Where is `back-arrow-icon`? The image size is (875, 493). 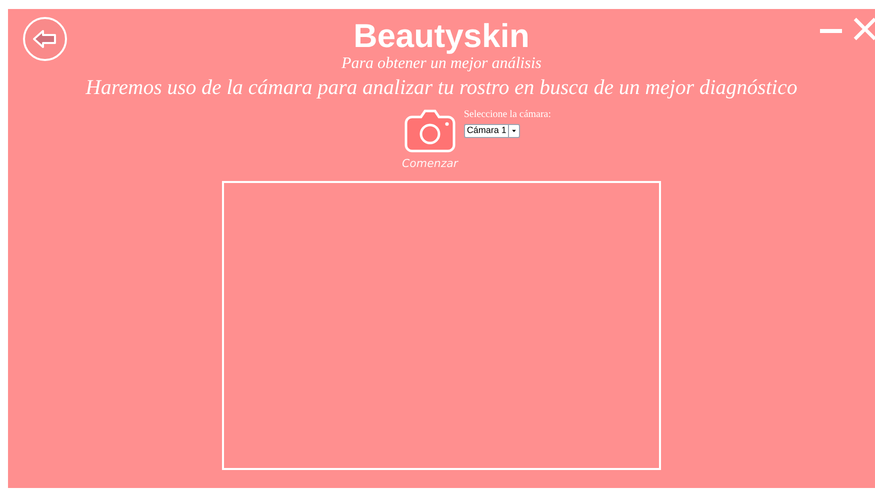 back-arrow-icon is located at coordinates (45, 39).